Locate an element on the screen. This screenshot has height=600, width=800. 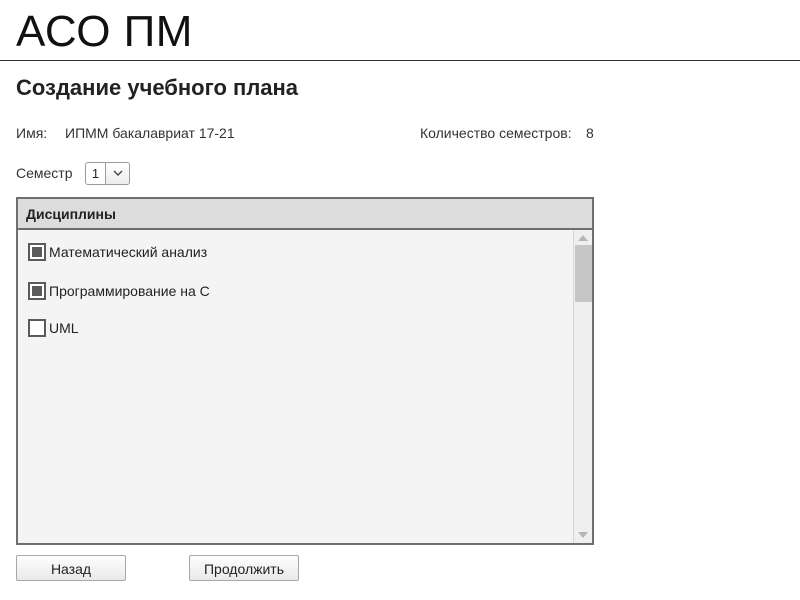
discipline-item: Математический анализ is located at coordinates (117, 252).